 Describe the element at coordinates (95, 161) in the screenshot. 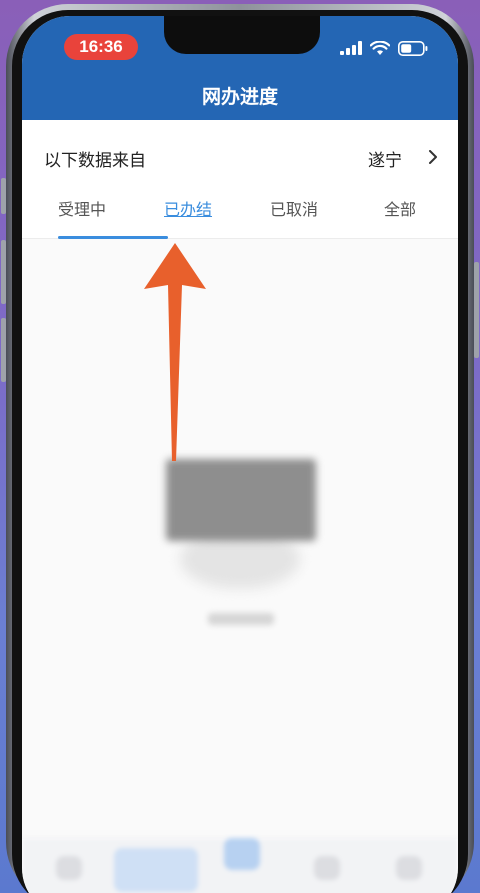

I see `data-source-label: 以下数据来自` at that location.